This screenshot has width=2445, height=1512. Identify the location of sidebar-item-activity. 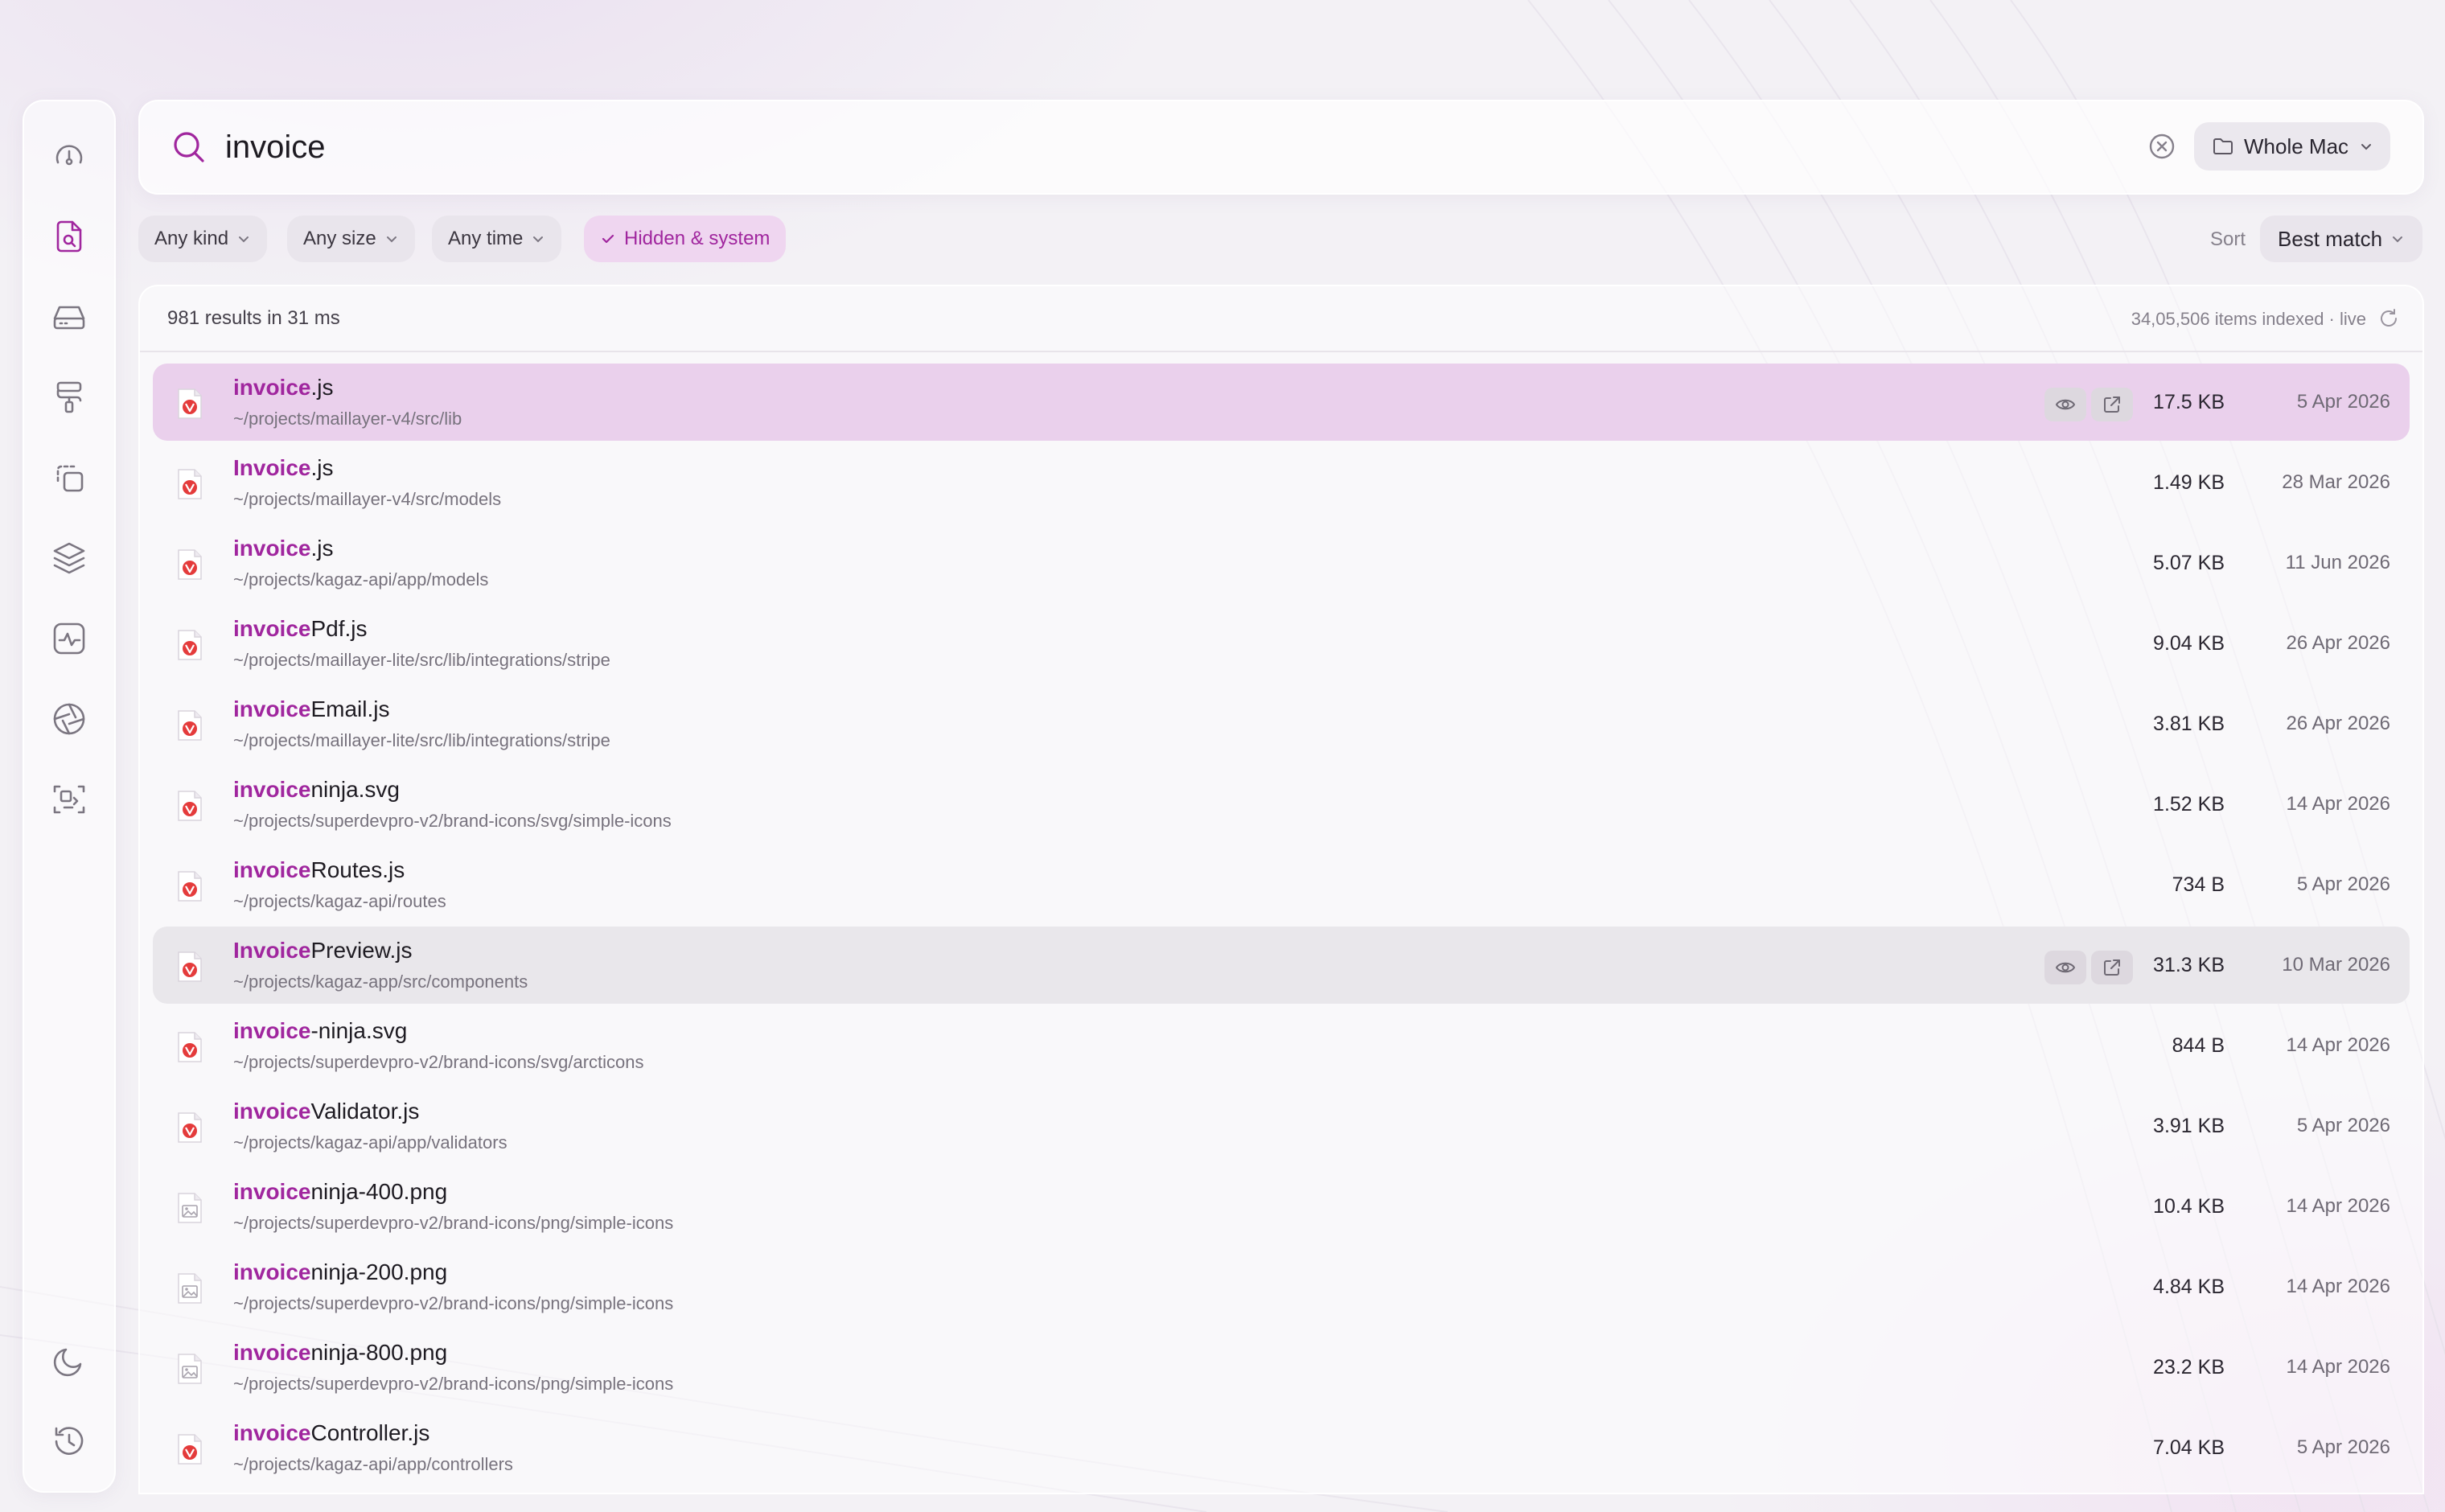
(69, 639).